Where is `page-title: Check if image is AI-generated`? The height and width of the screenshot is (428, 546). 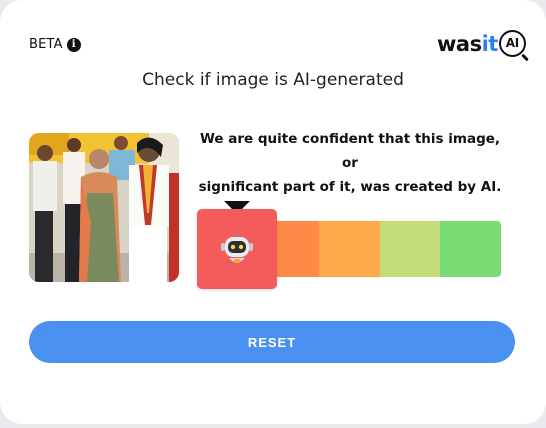 page-title: Check if image is AI-generated is located at coordinates (273, 80).